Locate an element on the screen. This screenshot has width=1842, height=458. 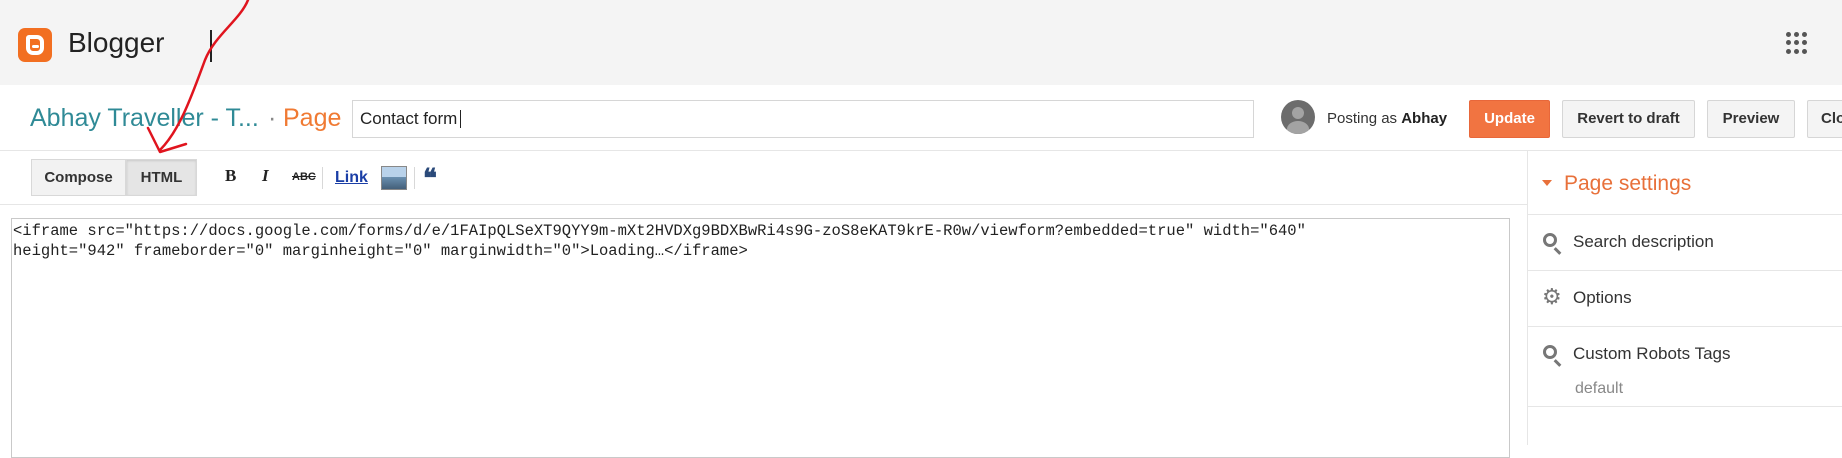
editor-toolbar: Compose HTML B I ABC Link ❝ is located at coordinates (763, 178).